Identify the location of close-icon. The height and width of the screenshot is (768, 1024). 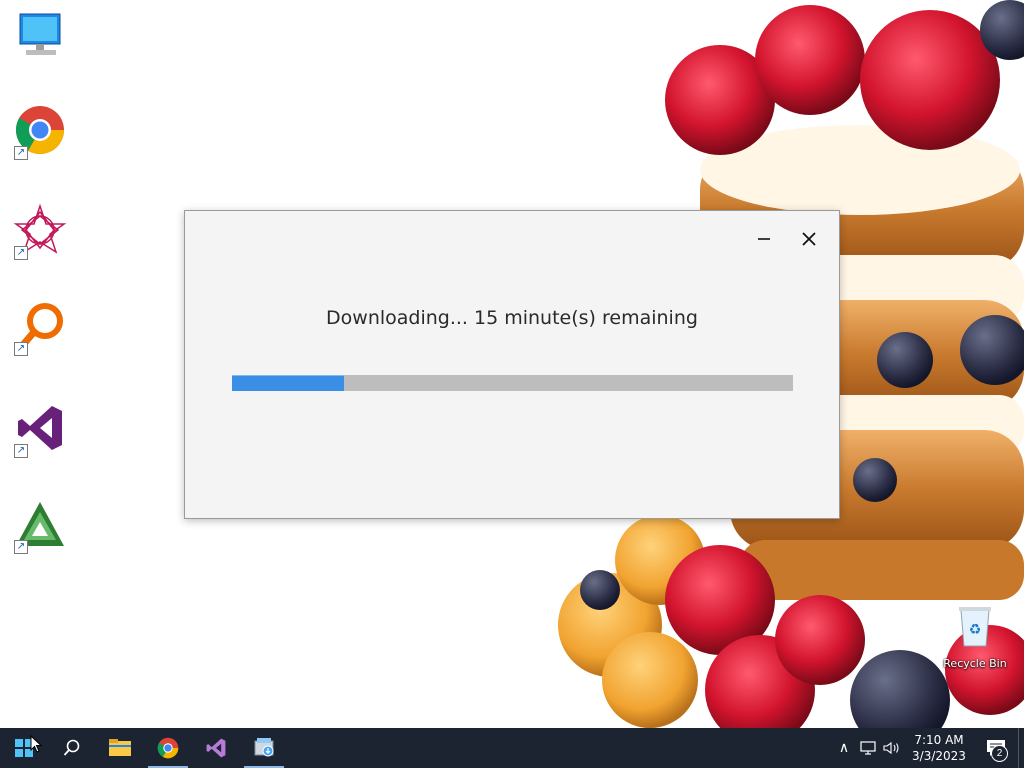
(809, 239).